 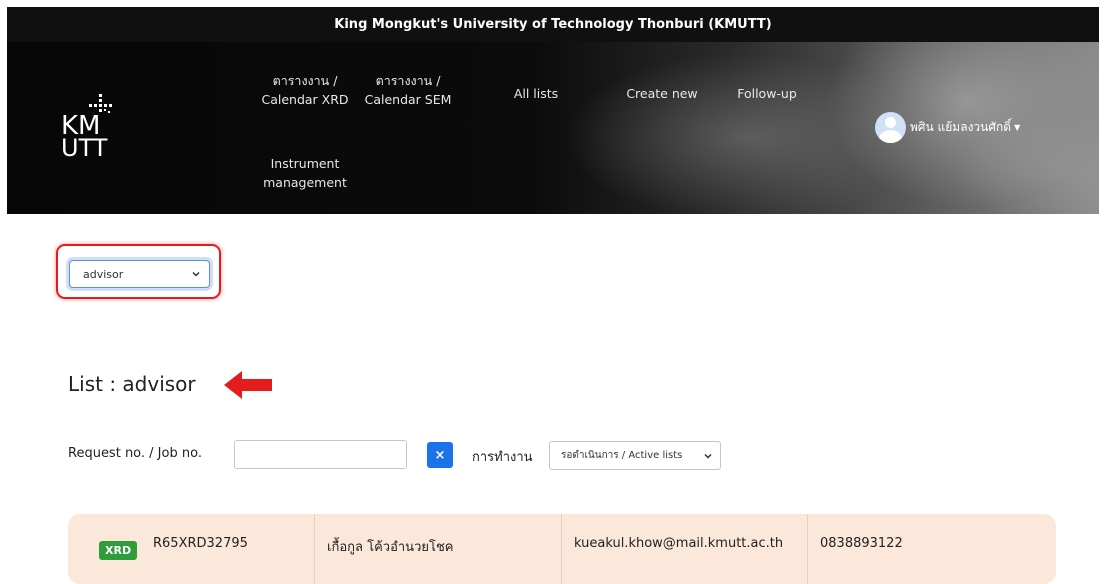 What do you see at coordinates (635, 455) in the screenshot?
I see `status-select: รอดำเนินการ / Active lists` at bounding box center [635, 455].